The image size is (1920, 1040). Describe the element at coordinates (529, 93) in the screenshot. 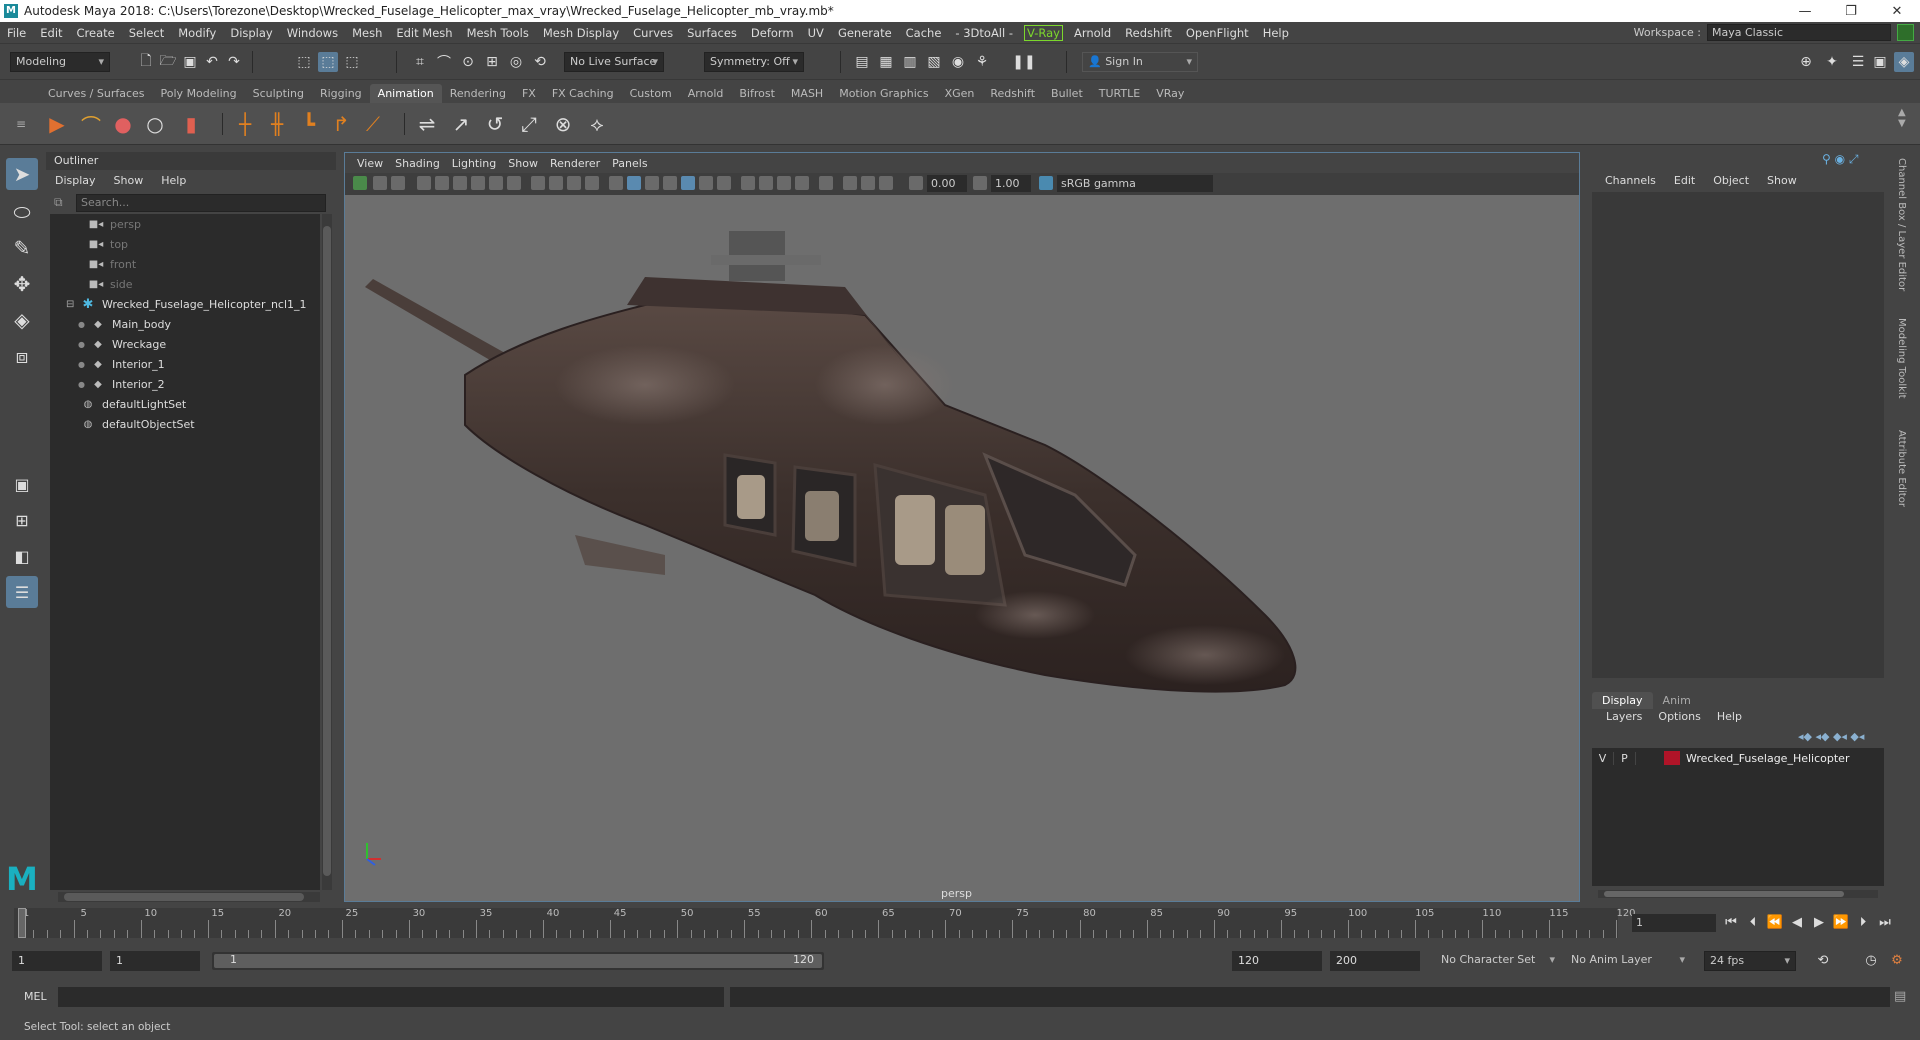

I see `shelf-tab-fx: FX` at that location.